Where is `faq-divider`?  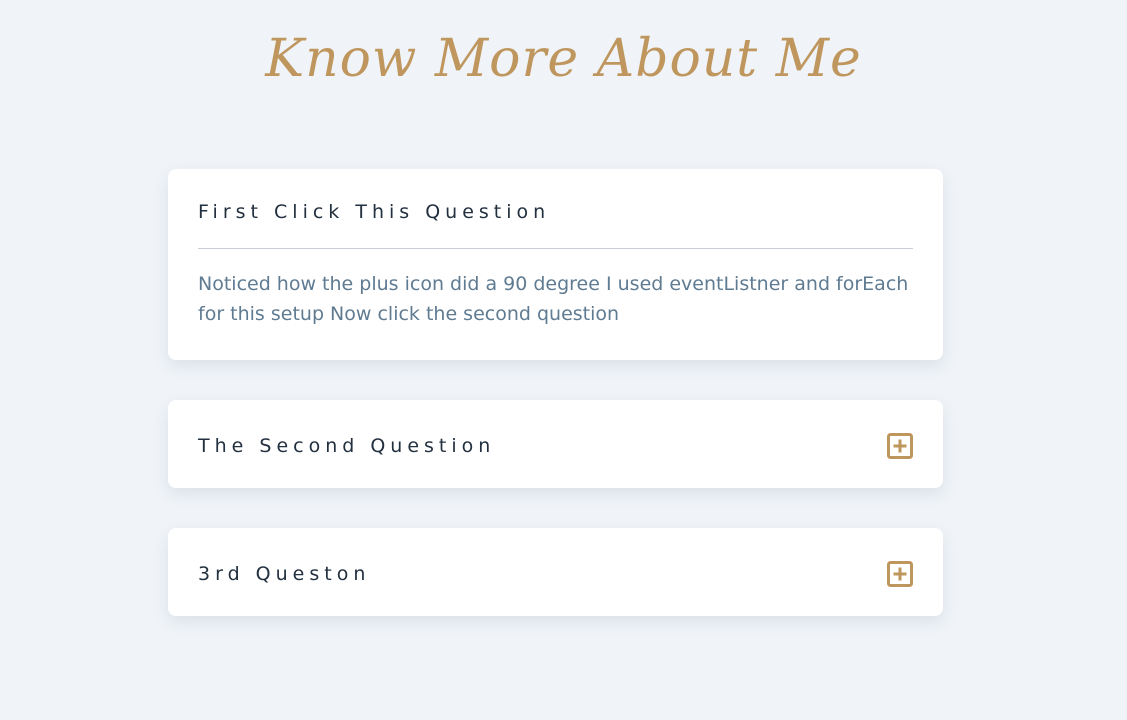 faq-divider is located at coordinates (555, 248).